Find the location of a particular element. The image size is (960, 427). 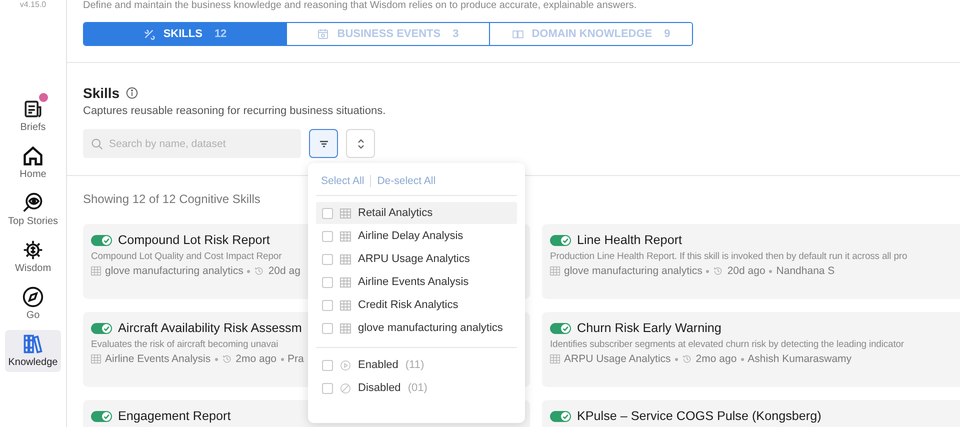

sidebar-item: Go is located at coordinates (33, 304).